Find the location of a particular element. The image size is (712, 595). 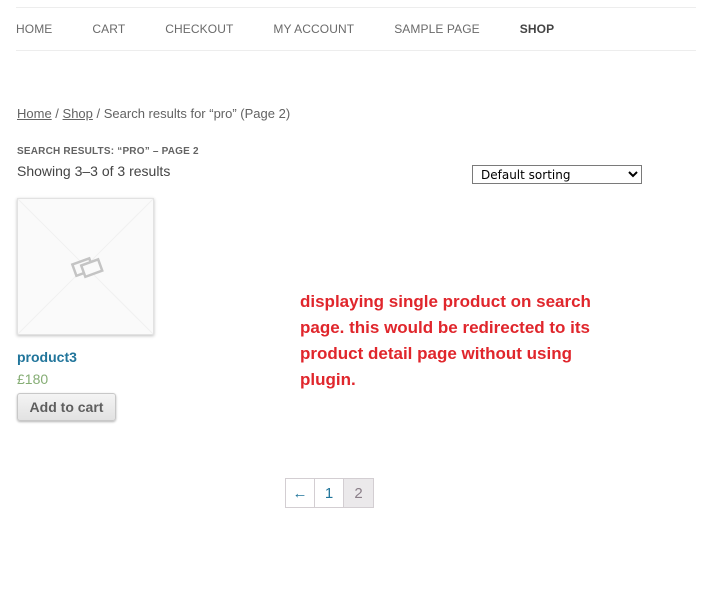

product-price: £180 is located at coordinates (33, 379).